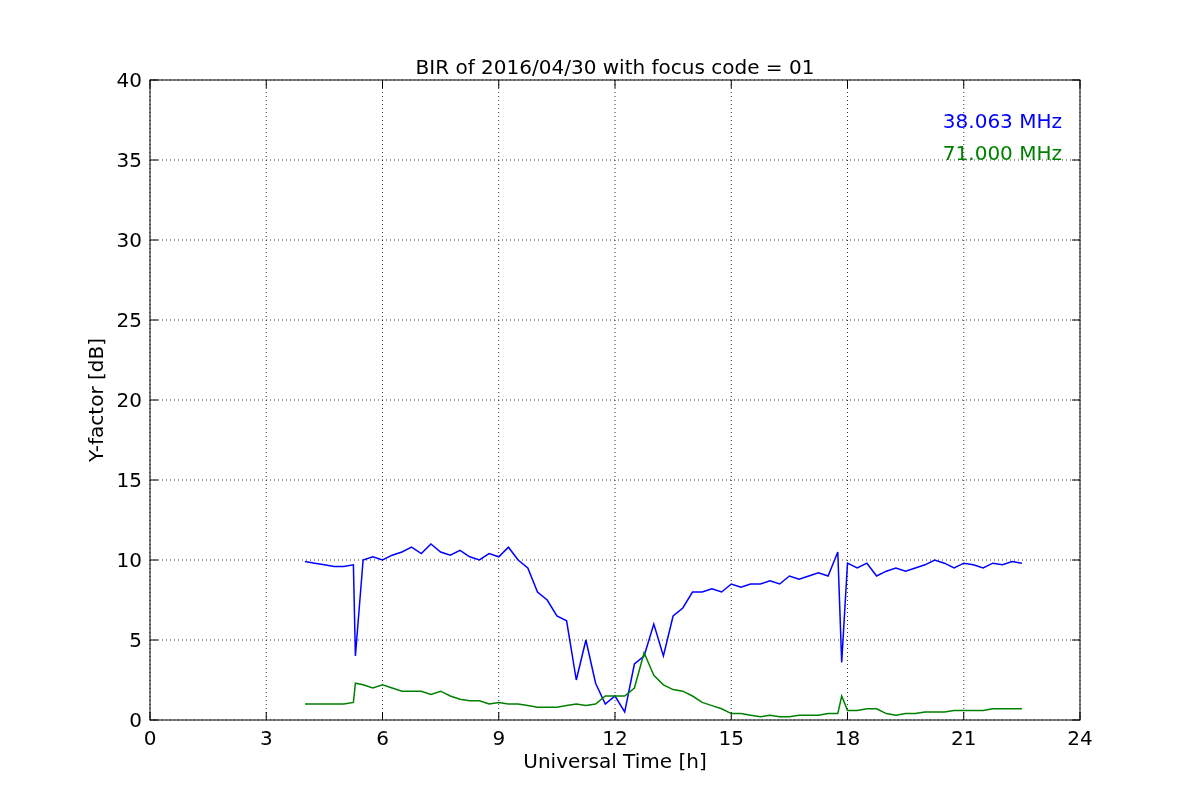 Image resolution: width=1200 pixels, height=800 pixels. Describe the element at coordinates (1080, 738) in the screenshot. I see `tick-label: 24` at that location.